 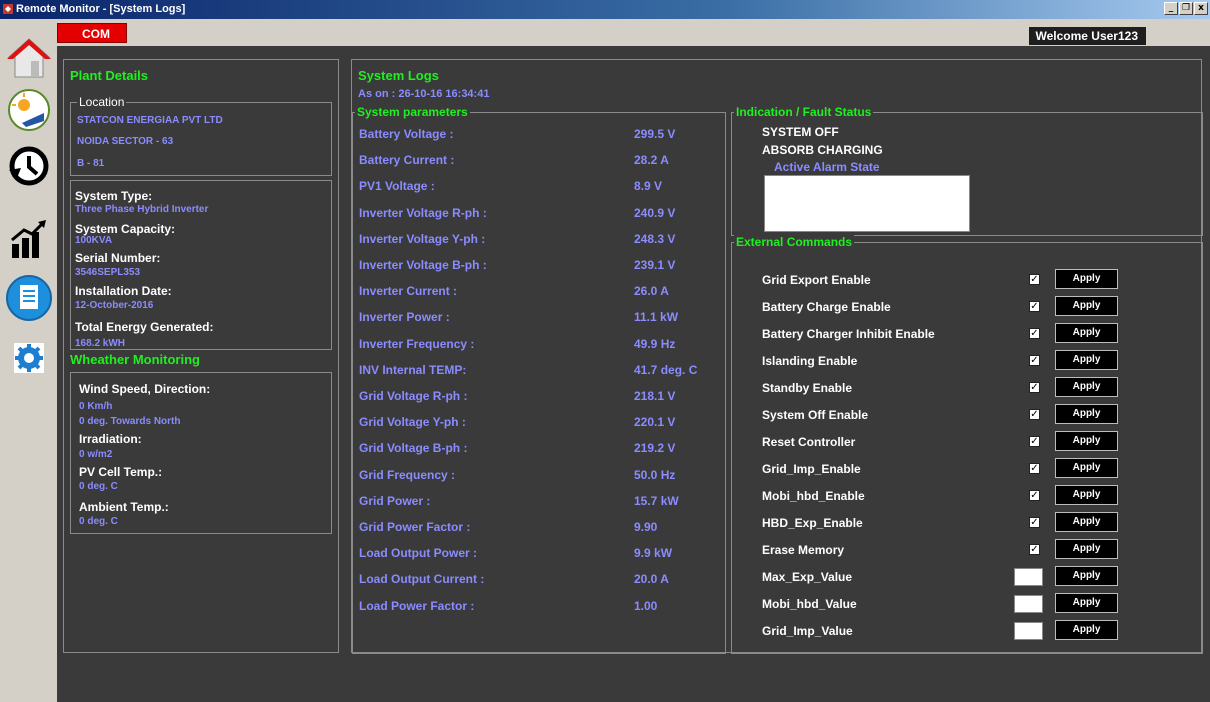 I want to click on sidebar-item-logs, so click(x=29, y=298).